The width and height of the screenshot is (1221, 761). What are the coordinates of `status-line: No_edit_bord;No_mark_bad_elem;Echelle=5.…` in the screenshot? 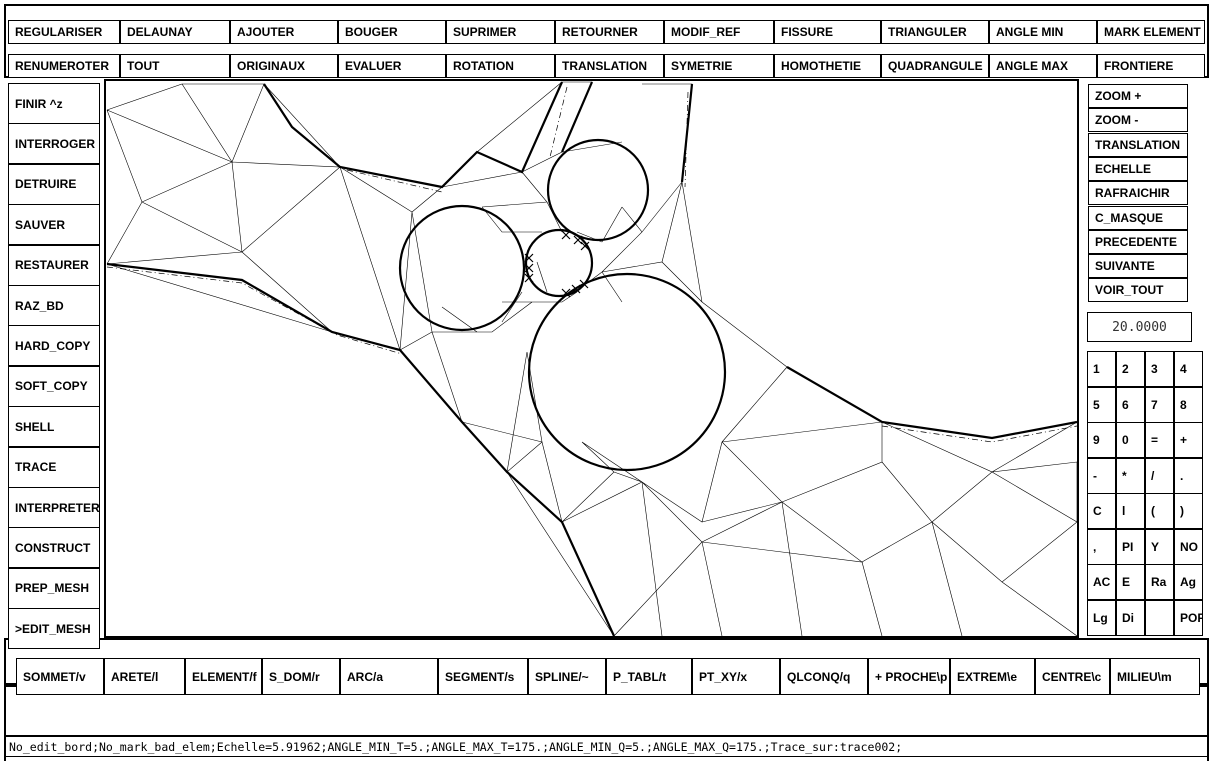 It's located at (606, 746).